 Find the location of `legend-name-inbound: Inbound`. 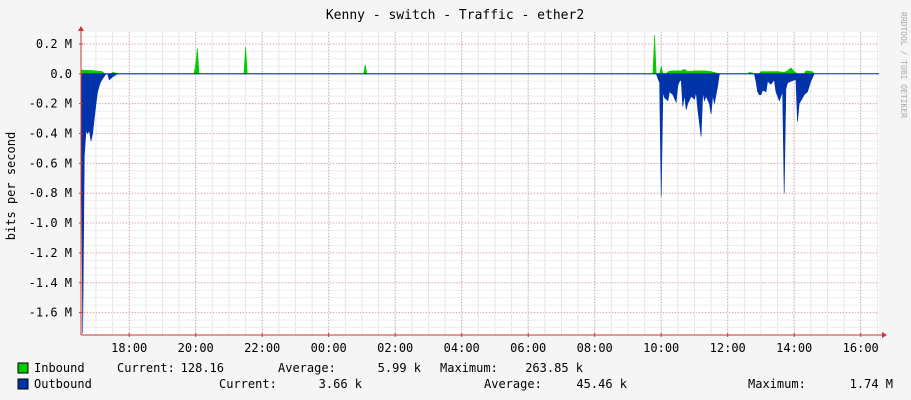

legend-name-inbound: Inbound is located at coordinates (59, 368).